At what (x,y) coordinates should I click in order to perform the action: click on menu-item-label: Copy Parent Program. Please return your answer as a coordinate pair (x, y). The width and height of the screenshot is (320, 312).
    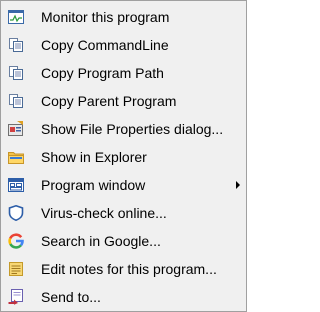
    Looking at the image, I should click on (109, 101).